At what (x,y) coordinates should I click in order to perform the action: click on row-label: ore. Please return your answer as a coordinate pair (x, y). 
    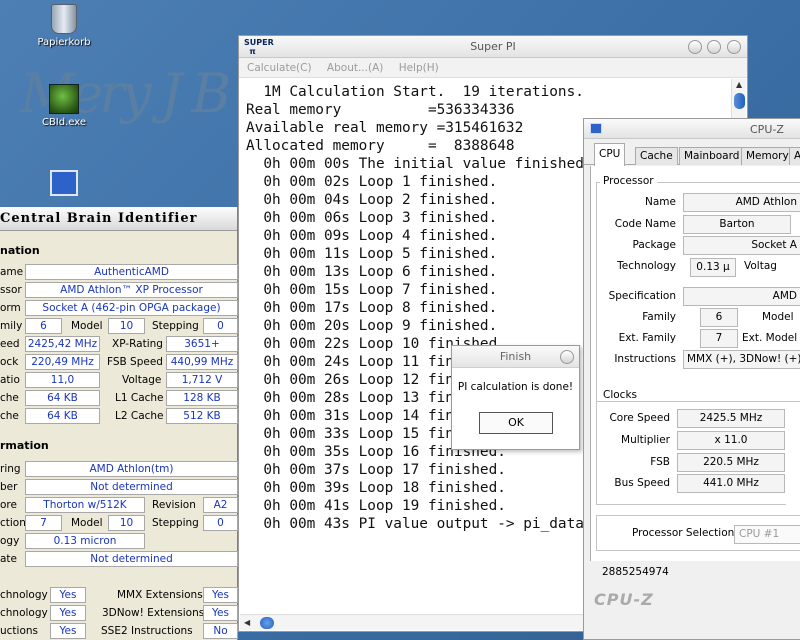
    Looking at the image, I should click on (8, 505).